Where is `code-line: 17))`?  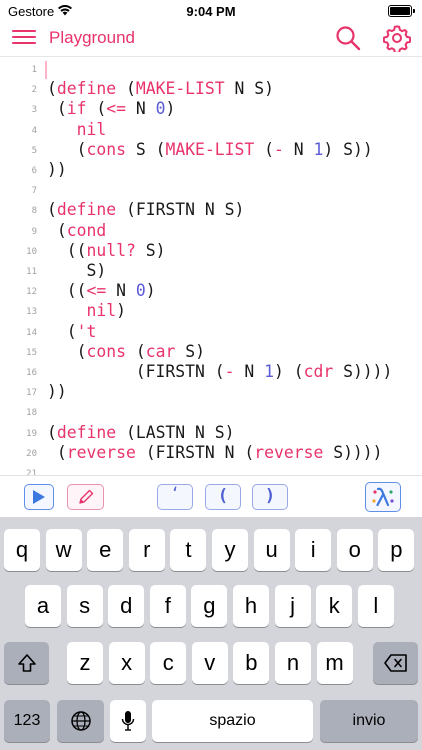 code-line: 17)) is located at coordinates (211, 392).